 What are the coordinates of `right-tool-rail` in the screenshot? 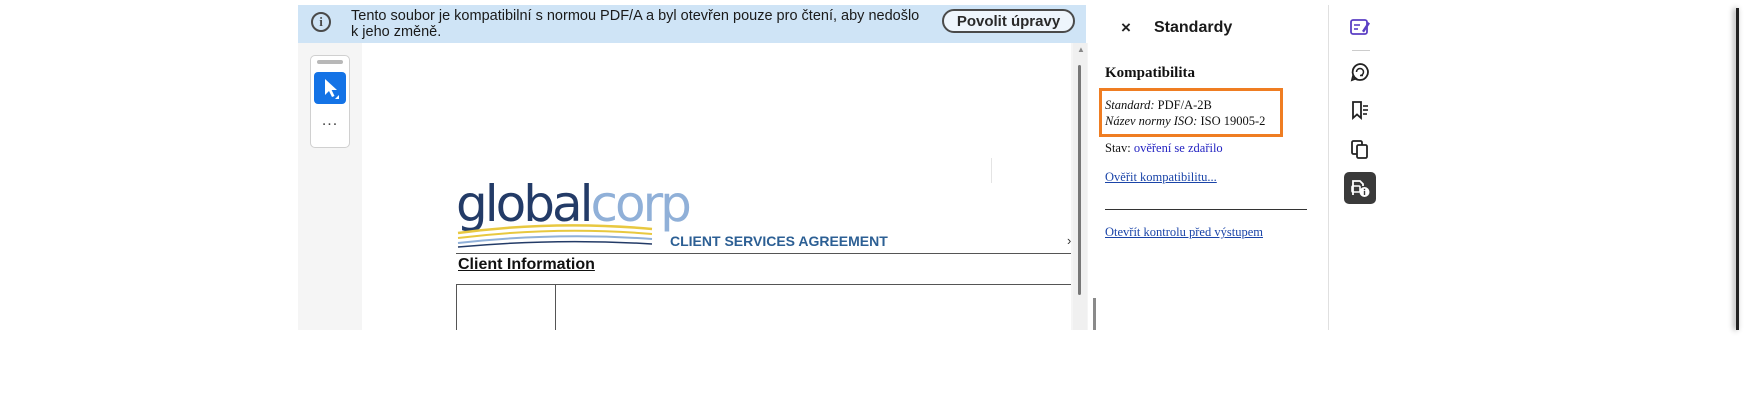 It's located at (1354, 165).